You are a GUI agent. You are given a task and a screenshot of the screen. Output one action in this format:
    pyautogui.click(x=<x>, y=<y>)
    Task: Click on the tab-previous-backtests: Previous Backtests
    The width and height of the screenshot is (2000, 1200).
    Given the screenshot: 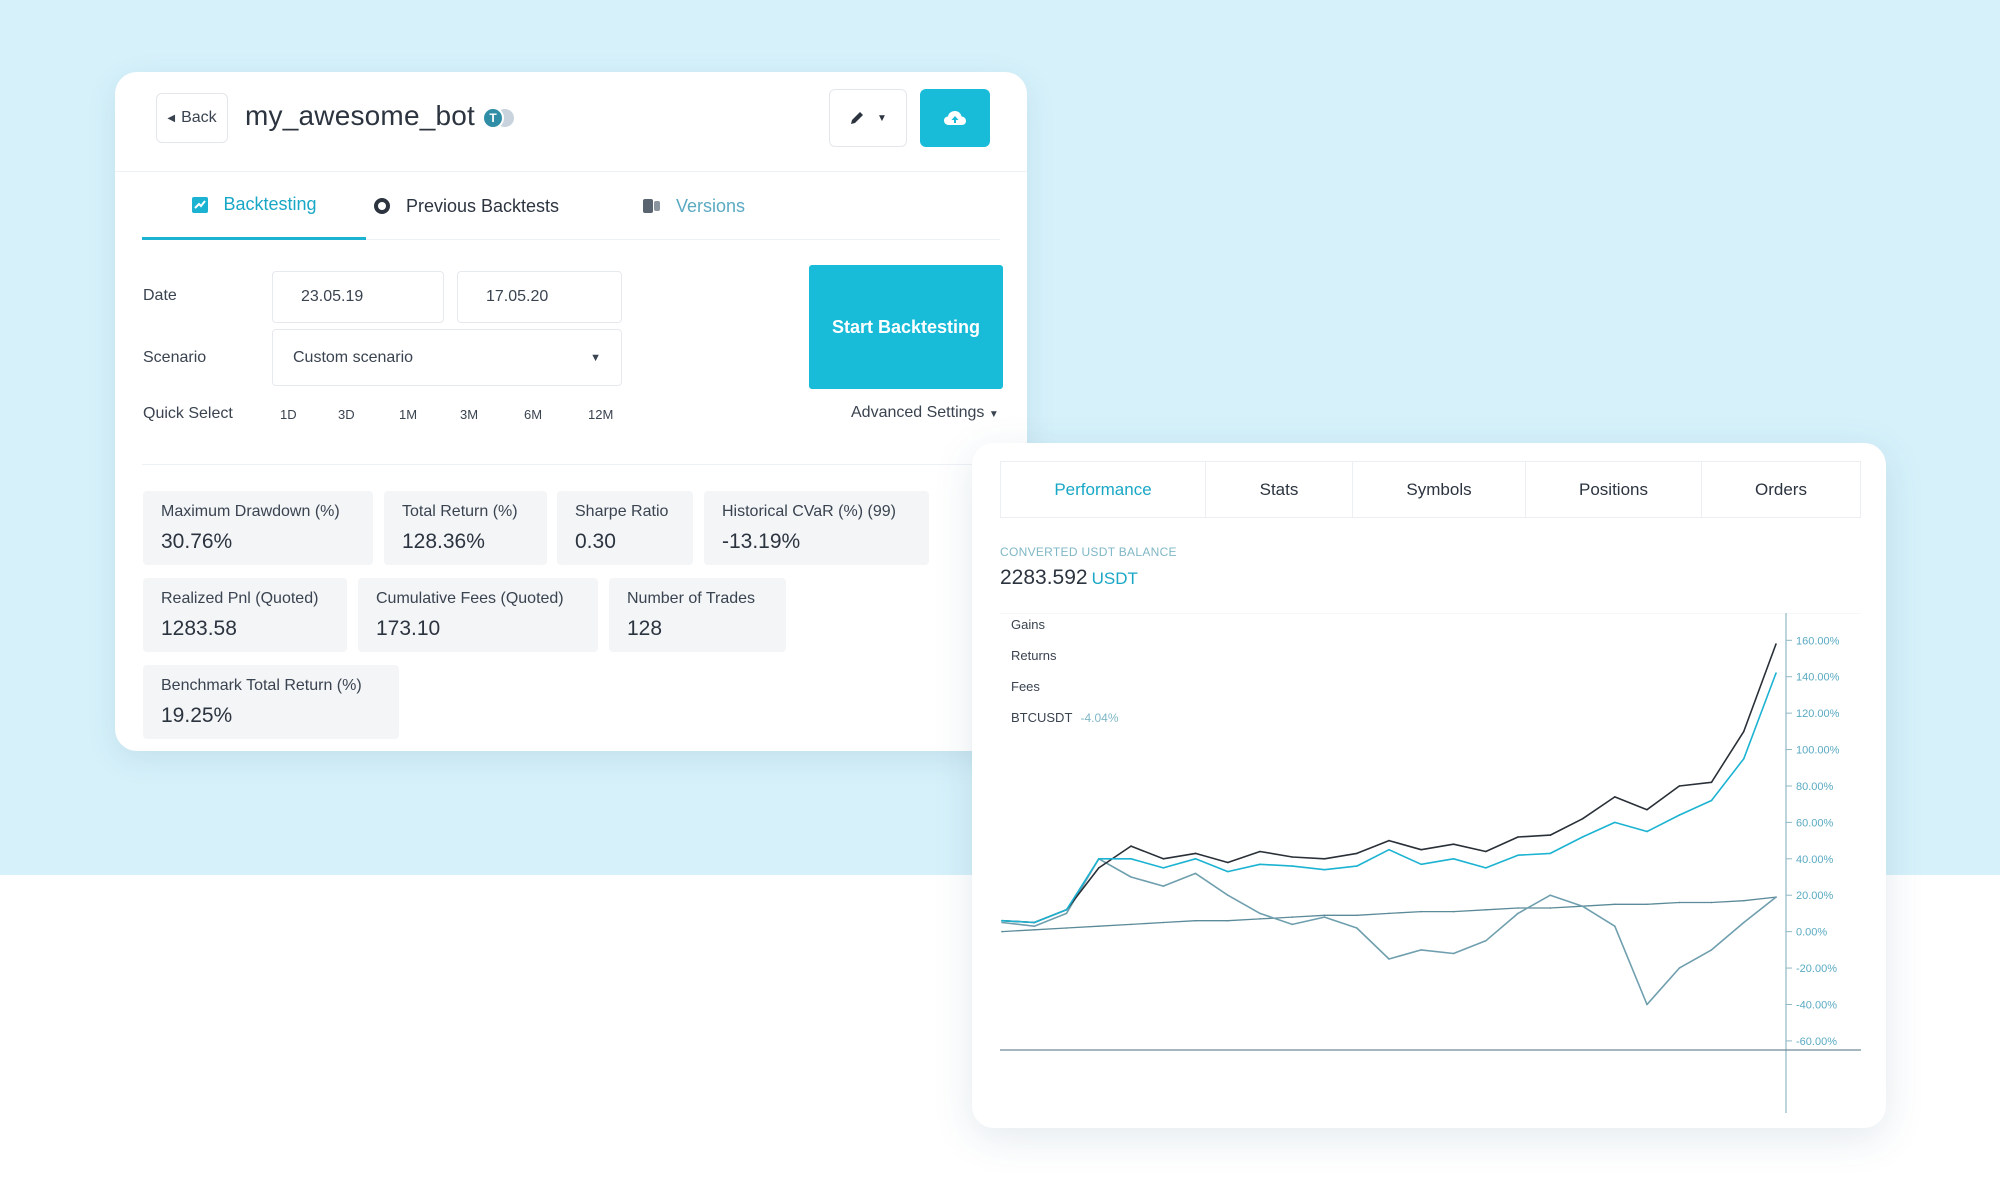 What is the action you would take?
    pyautogui.click(x=487, y=206)
    